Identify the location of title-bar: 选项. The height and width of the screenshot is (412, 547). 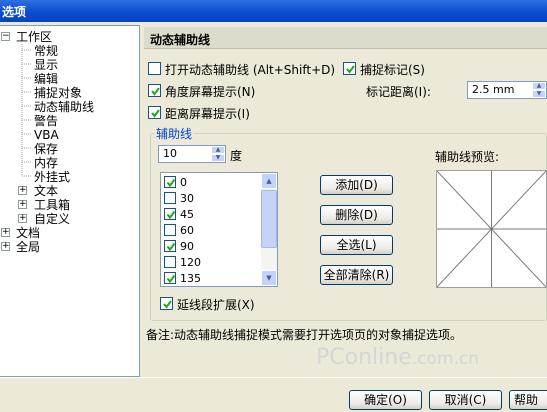
(273, 11).